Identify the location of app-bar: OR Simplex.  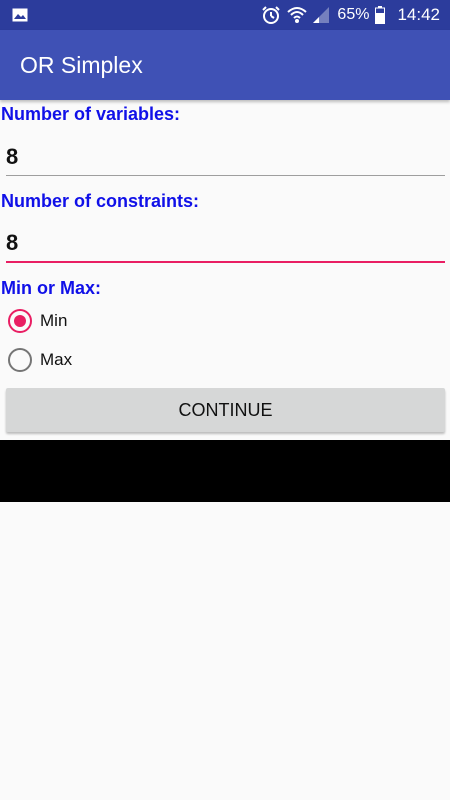
(225, 65).